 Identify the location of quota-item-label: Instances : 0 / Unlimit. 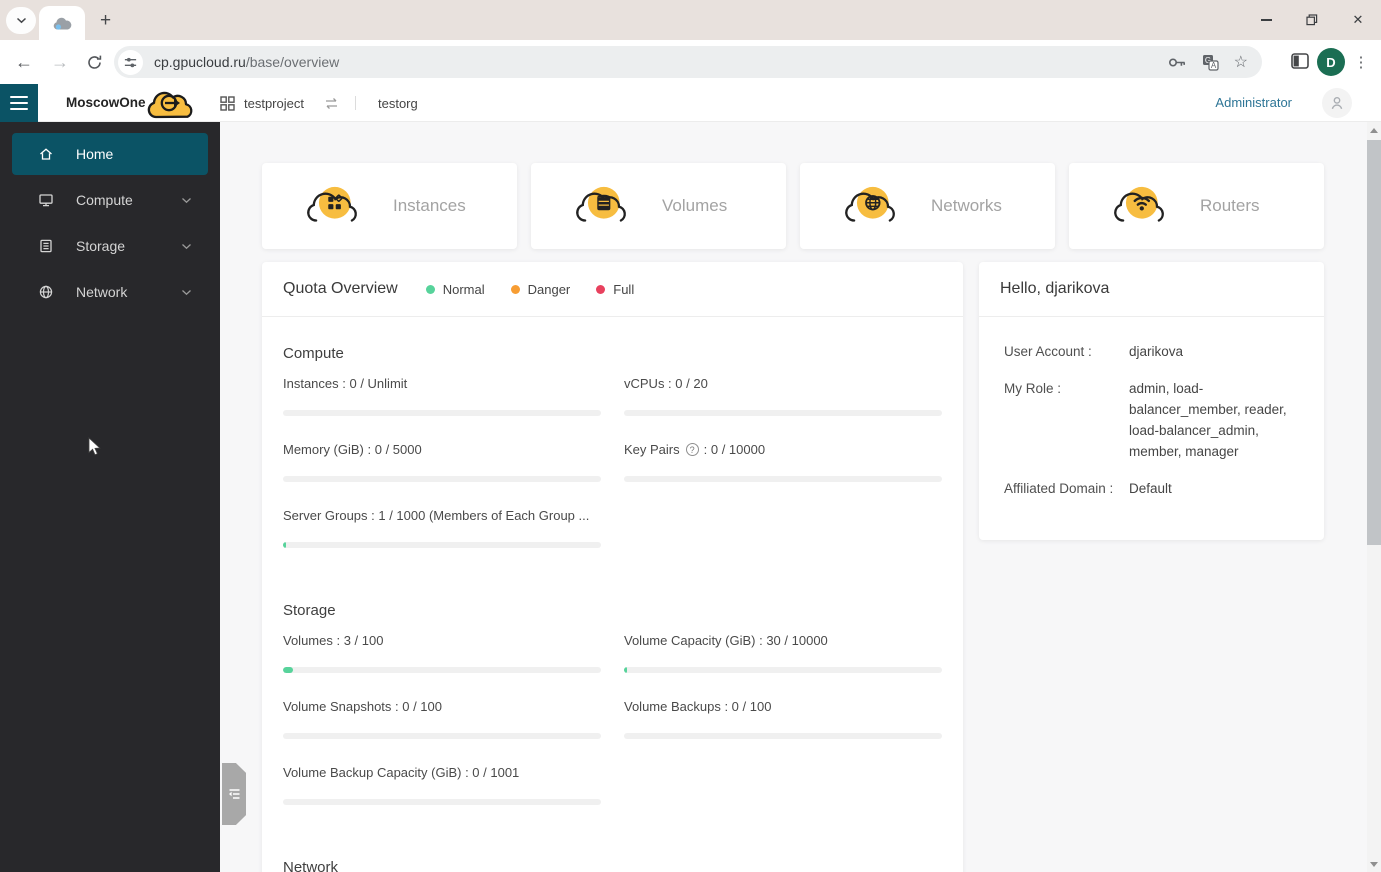
(442, 383).